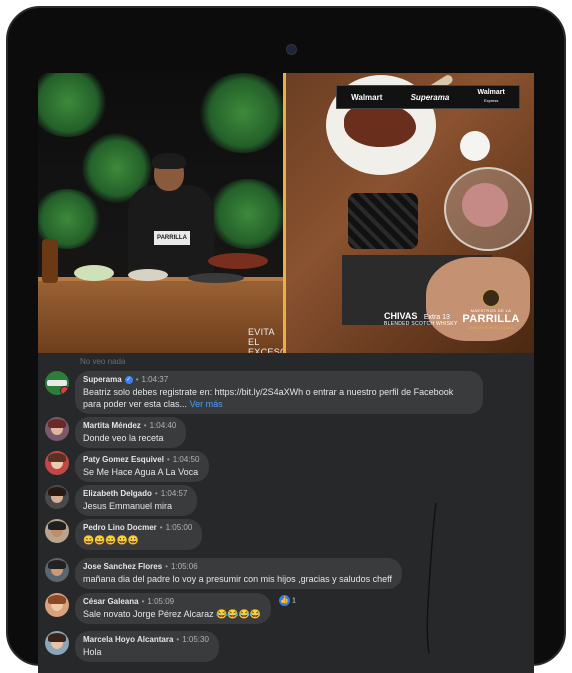 This screenshot has height=673, width=572. I want to click on parrilla-line3: UNIDOS POR EL ASADO, so click(491, 327).